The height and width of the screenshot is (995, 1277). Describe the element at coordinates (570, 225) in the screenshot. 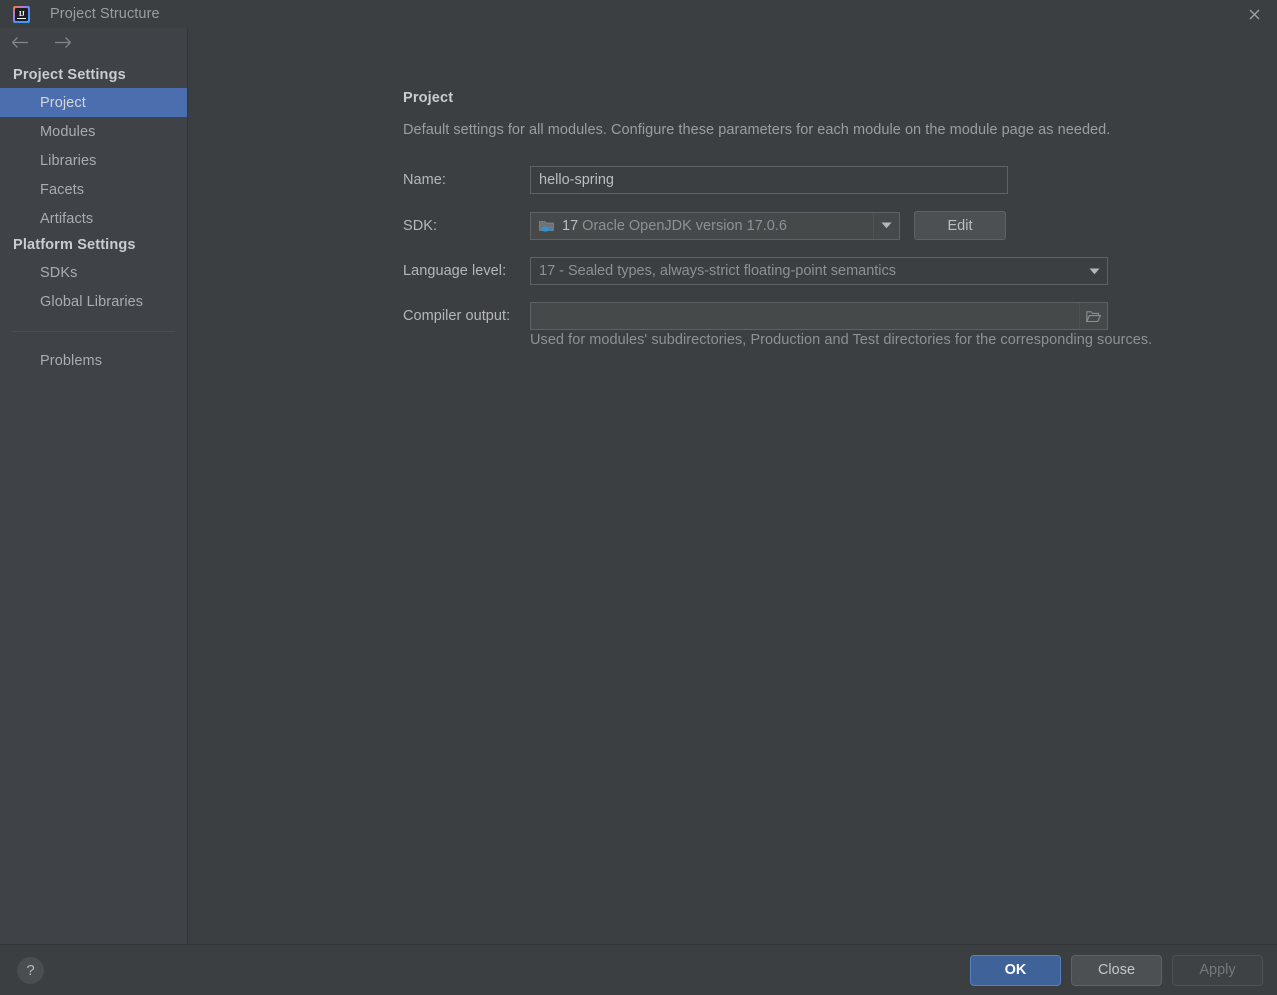

I see `sdk-version: 17` at that location.